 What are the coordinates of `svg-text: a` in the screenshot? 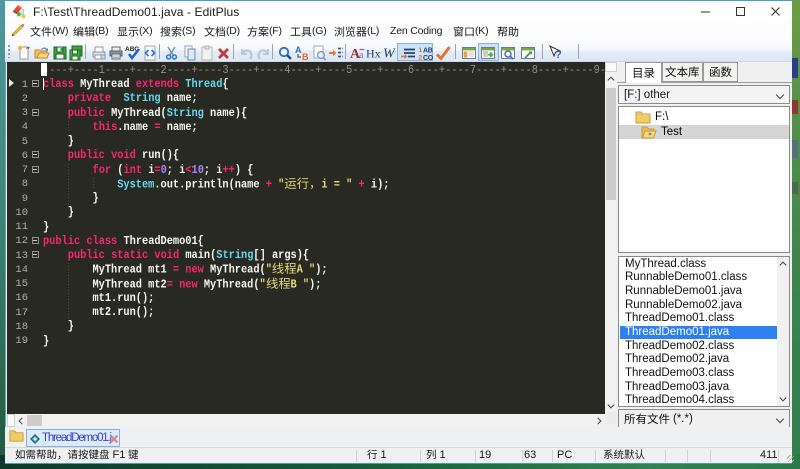 It's located at (361, 55).